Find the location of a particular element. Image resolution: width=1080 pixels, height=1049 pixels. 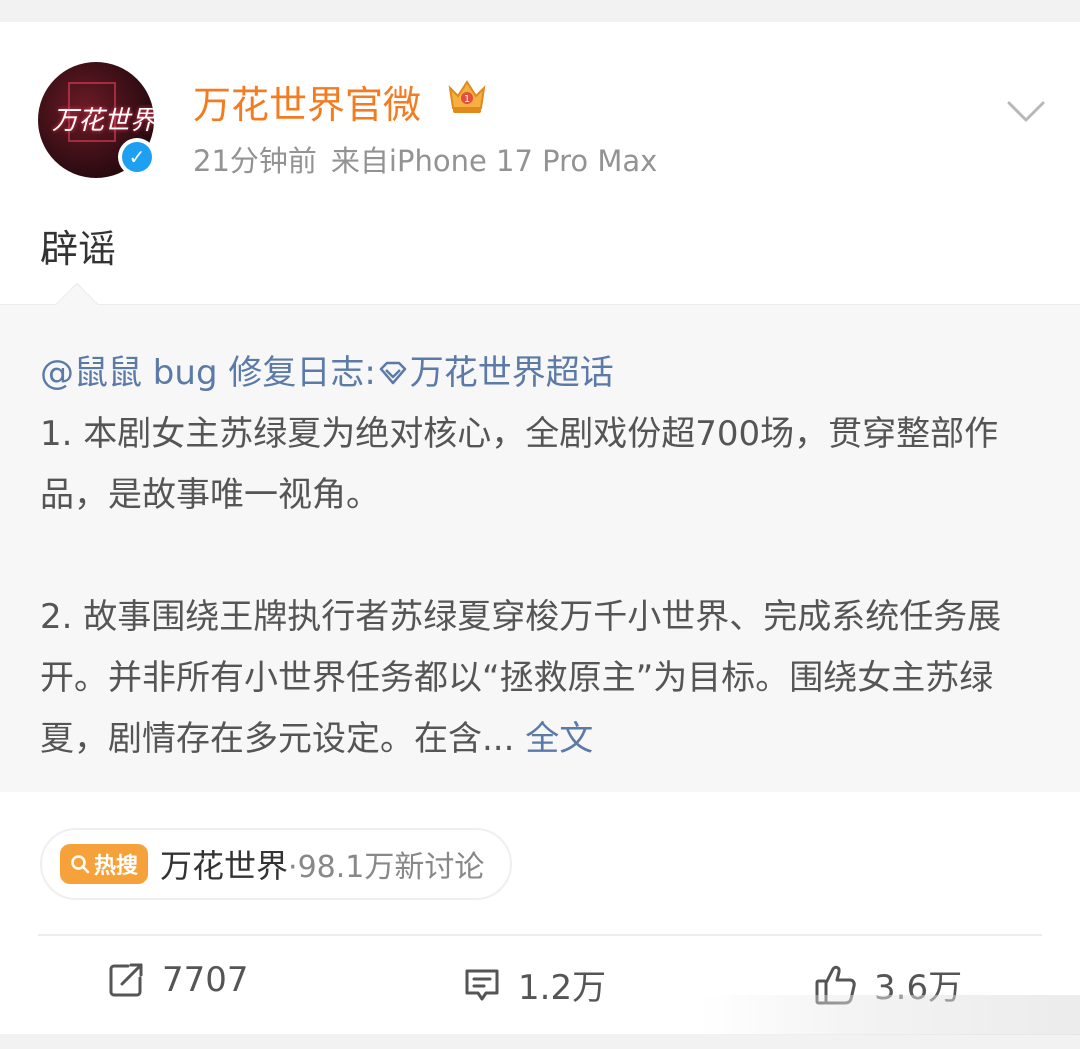

verified-check-icon: ✓ is located at coordinates (137, 157).